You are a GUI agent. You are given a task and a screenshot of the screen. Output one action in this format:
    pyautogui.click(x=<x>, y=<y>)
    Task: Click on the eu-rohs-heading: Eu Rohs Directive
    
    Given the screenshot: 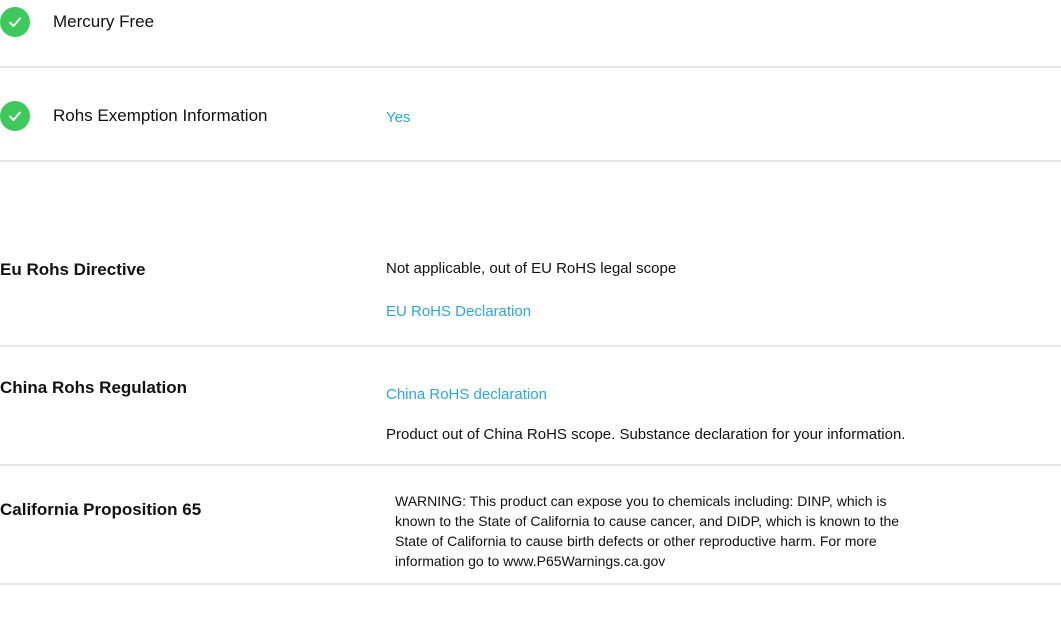 What is the action you would take?
    pyautogui.click(x=73, y=269)
    